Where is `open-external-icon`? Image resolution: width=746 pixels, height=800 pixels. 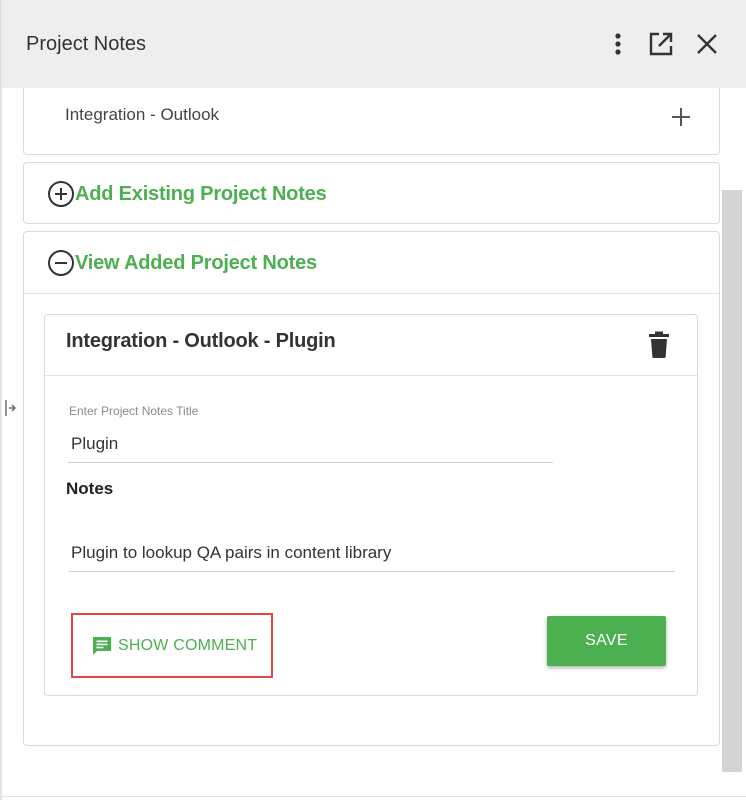
open-external-icon is located at coordinates (661, 44).